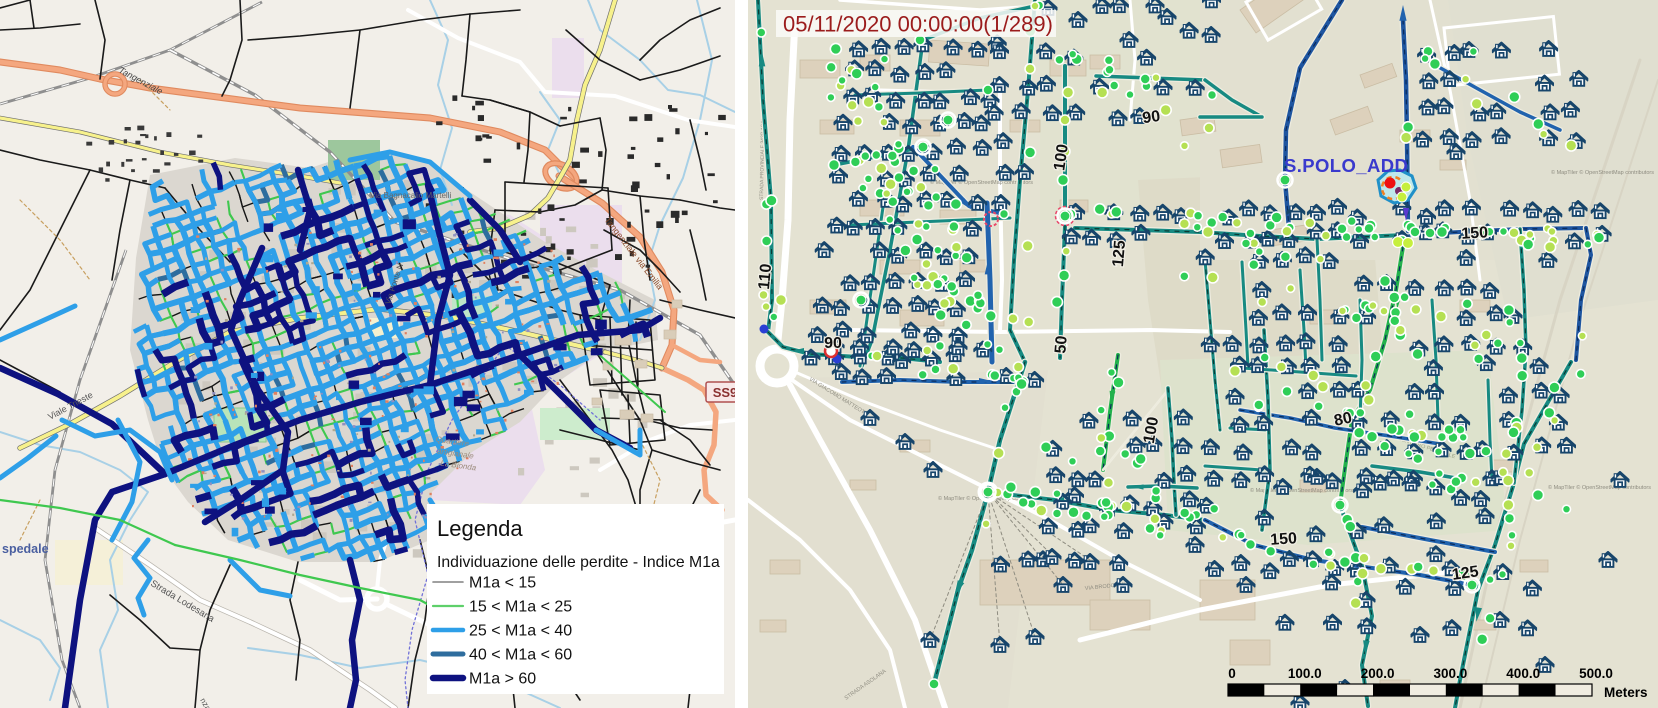  What do you see at coordinates (520, 631) in the screenshot?
I see `svg-text: 25 < M1a < 40` at bounding box center [520, 631].